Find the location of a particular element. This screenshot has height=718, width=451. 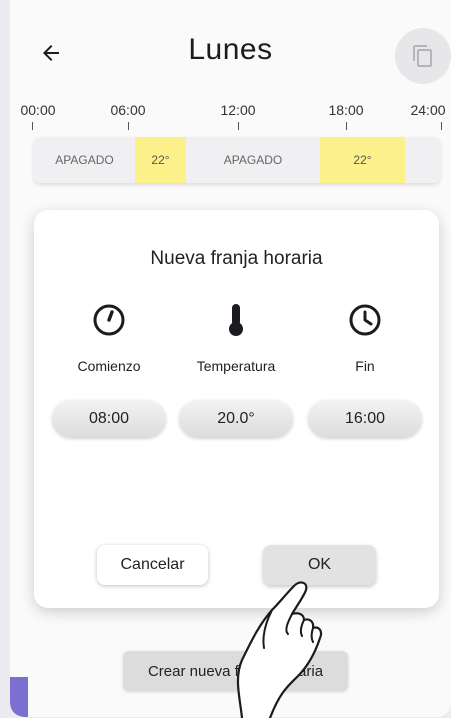

copy-button is located at coordinates (423, 56).